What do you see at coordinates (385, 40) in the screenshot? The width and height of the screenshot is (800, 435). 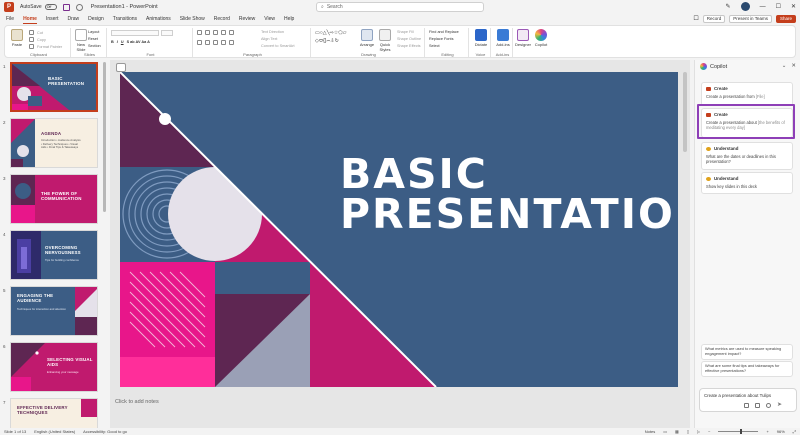 I see `quick-styles-button: Quick Styles` at bounding box center [385, 40].